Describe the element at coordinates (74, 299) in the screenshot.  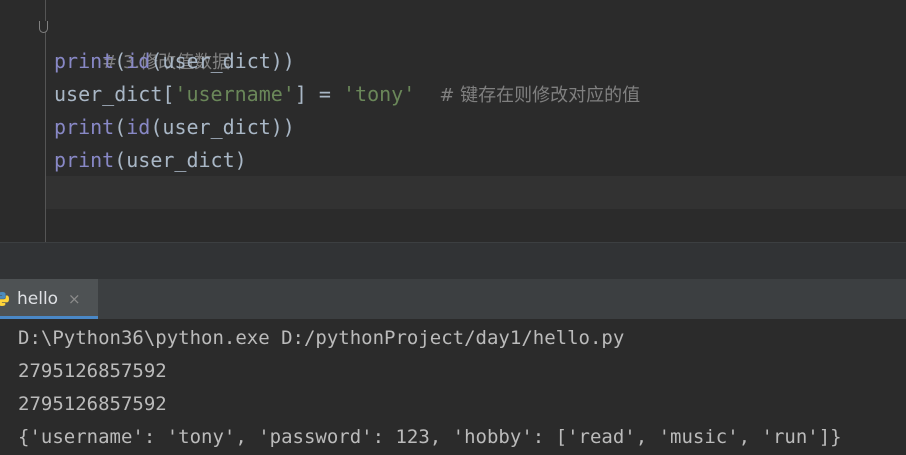
I see `close-icon: ×` at that location.